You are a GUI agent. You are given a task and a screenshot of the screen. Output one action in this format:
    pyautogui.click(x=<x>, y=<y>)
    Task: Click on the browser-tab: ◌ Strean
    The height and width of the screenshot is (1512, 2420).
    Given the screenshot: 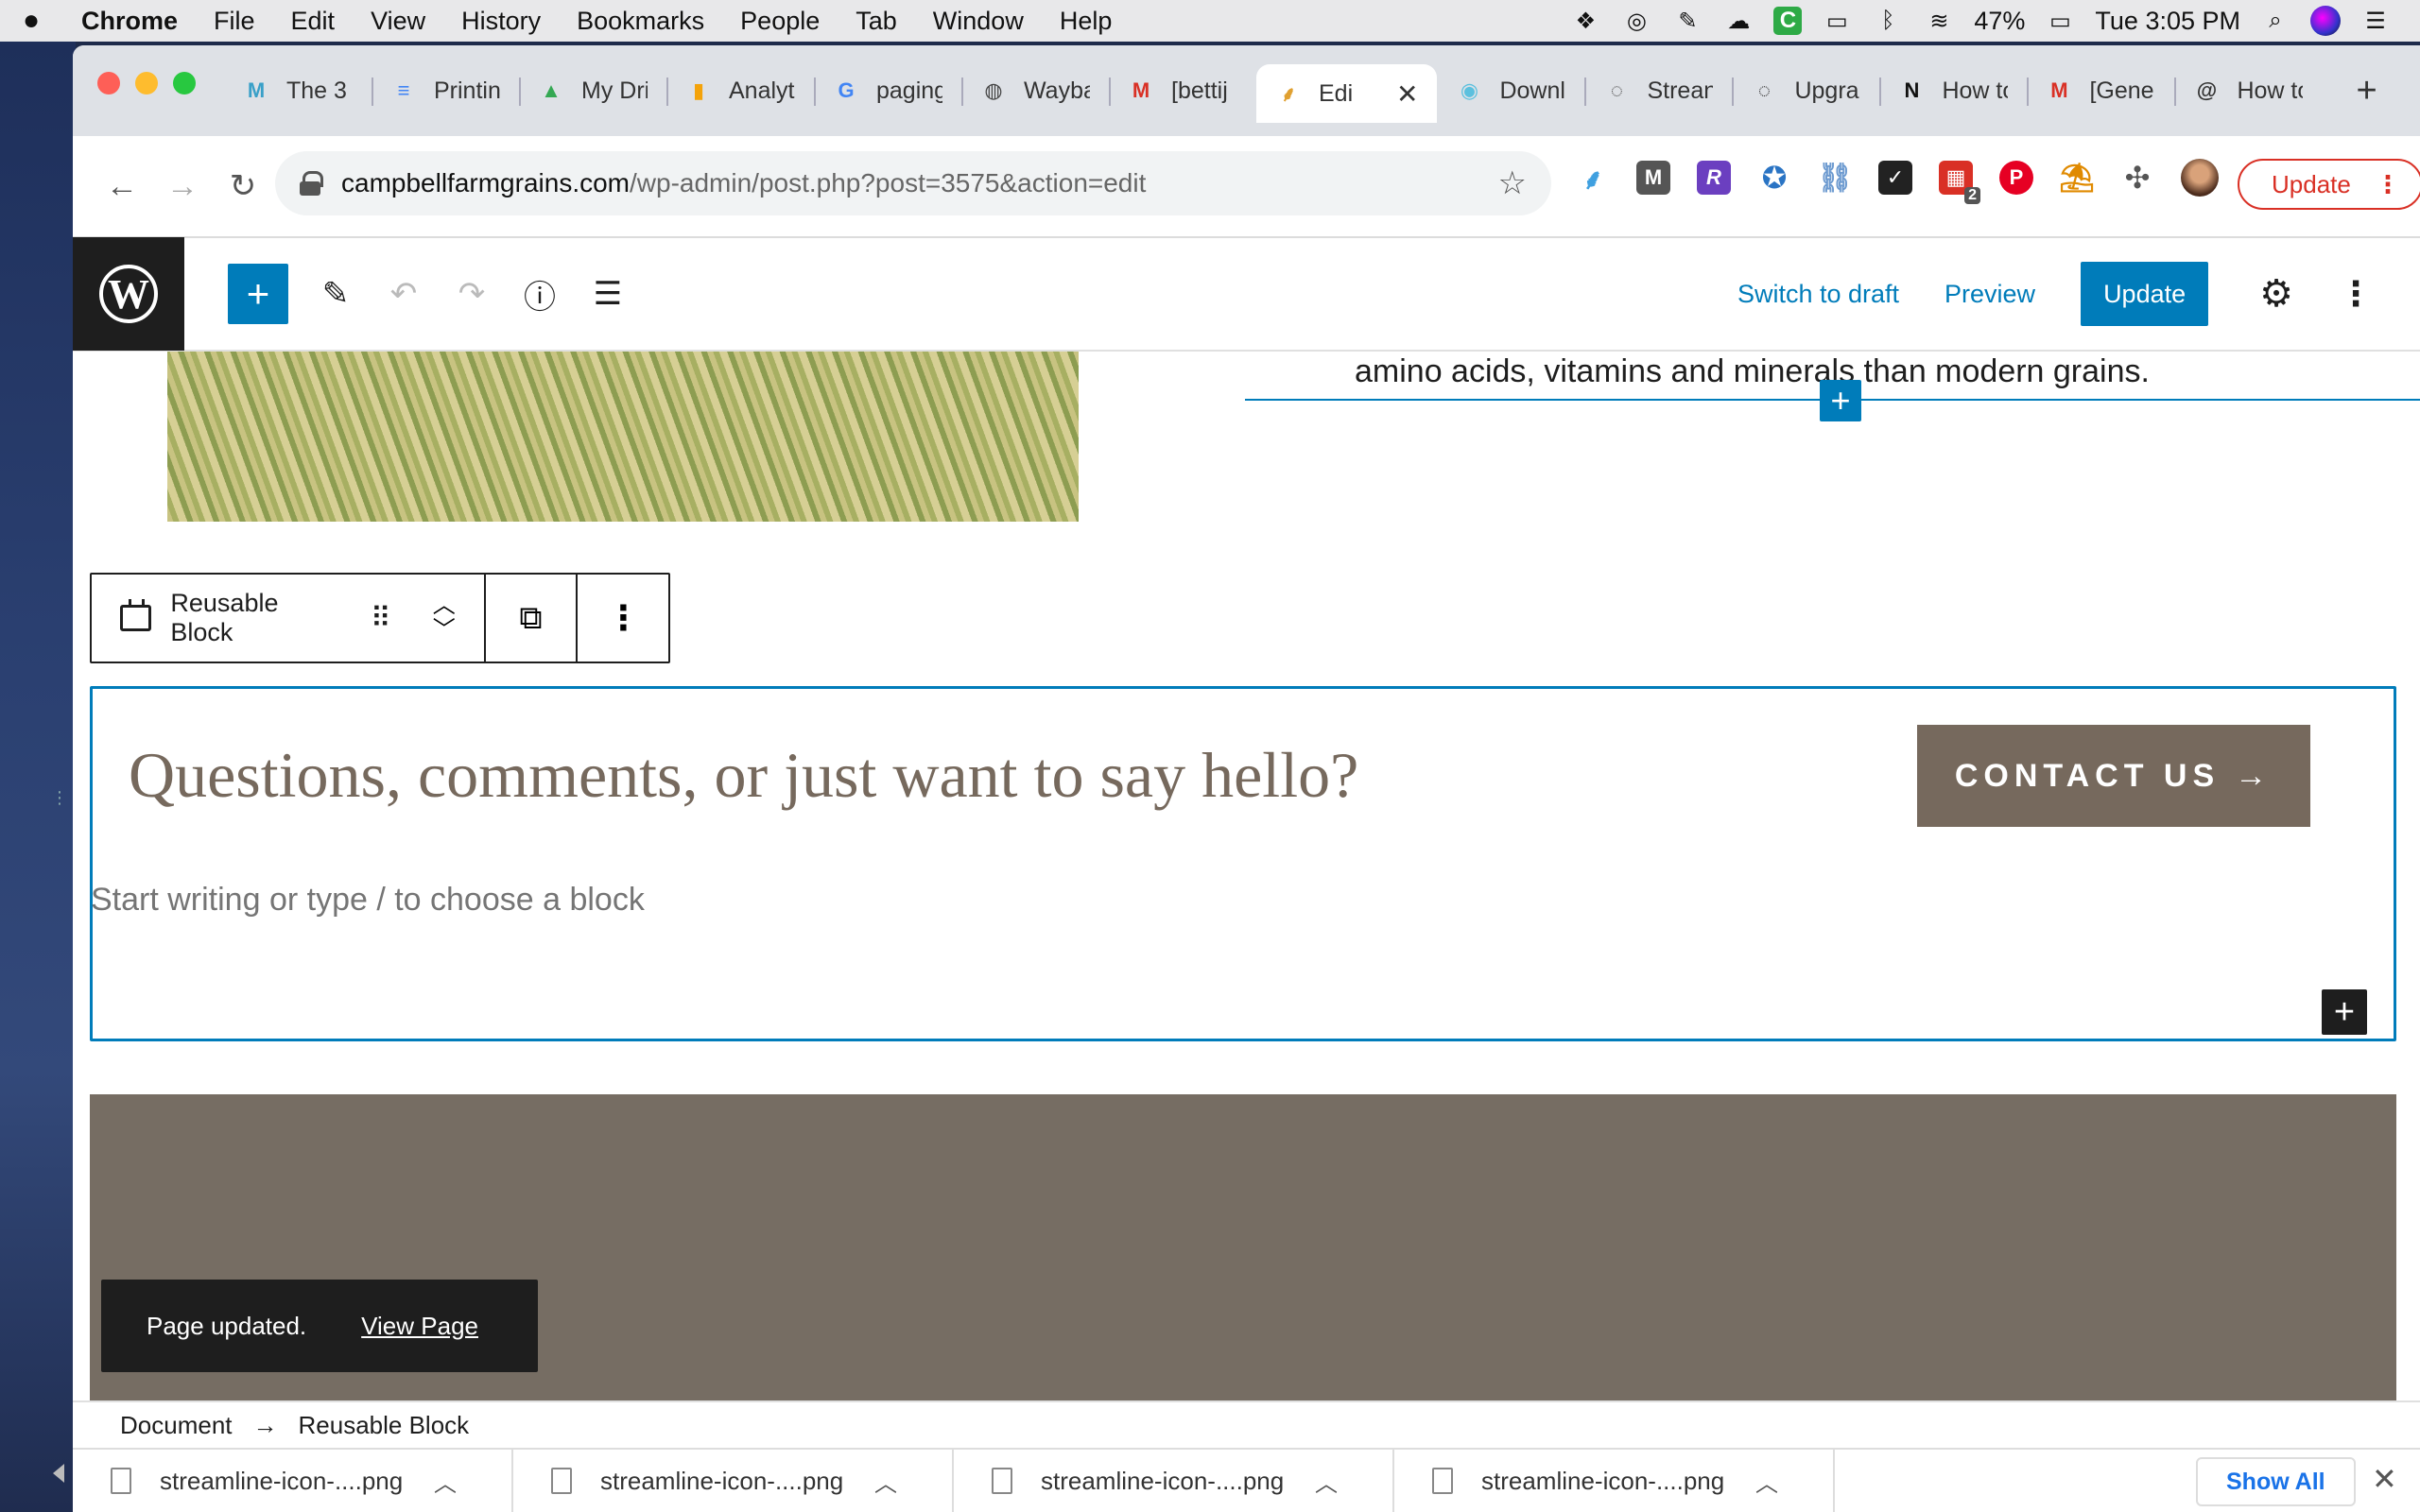 What is the action you would take?
    pyautogui.click(x=1658, y=90)
    